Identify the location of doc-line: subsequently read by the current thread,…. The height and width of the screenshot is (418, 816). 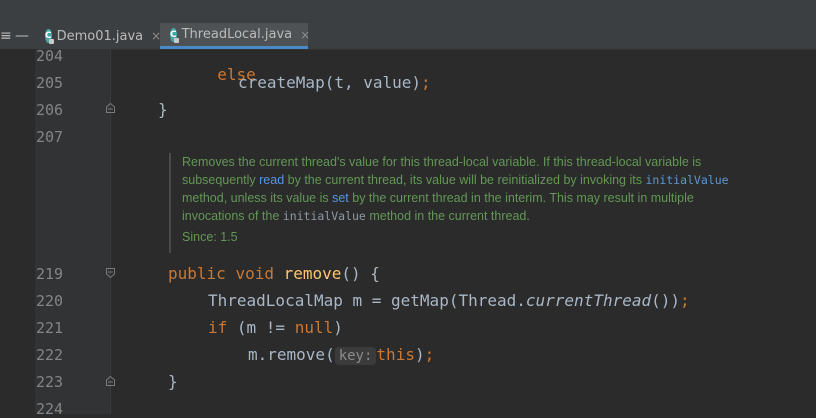
(455, 180).